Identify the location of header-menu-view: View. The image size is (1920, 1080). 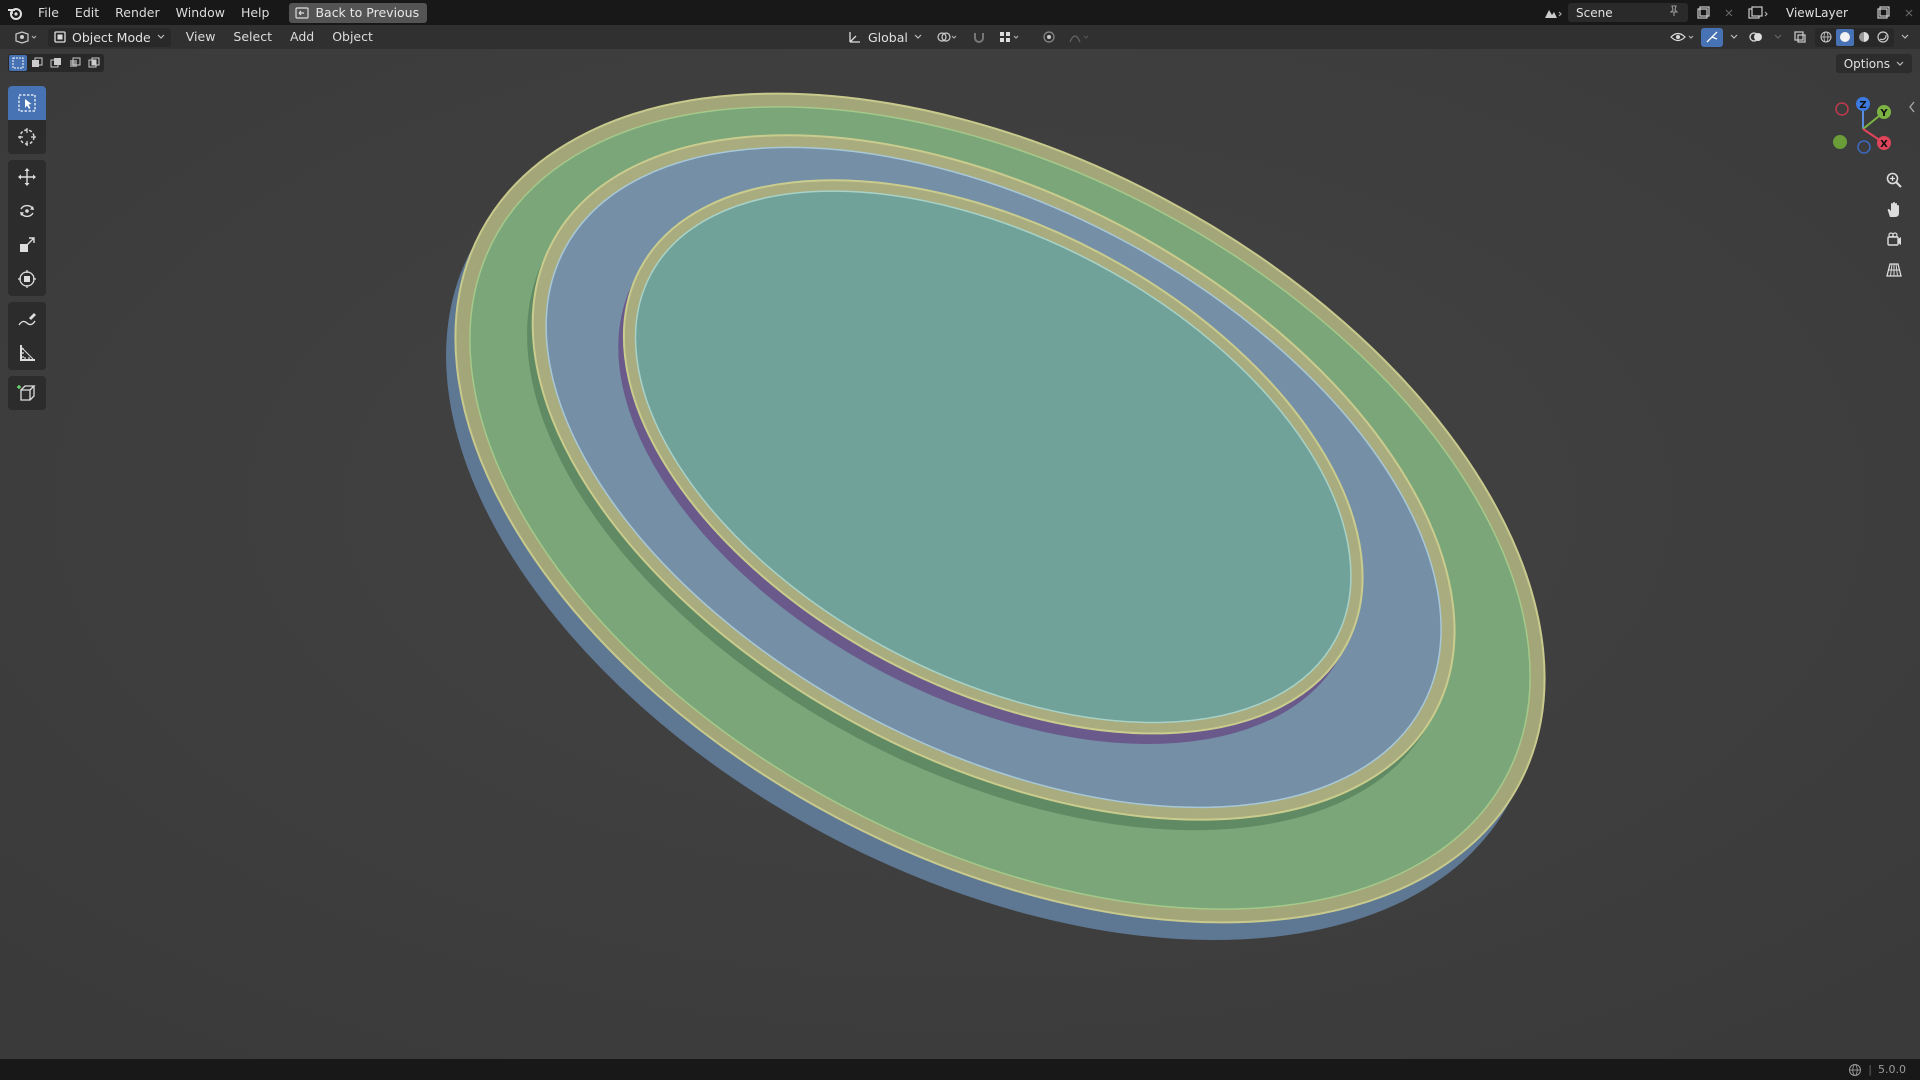
(201, 37).